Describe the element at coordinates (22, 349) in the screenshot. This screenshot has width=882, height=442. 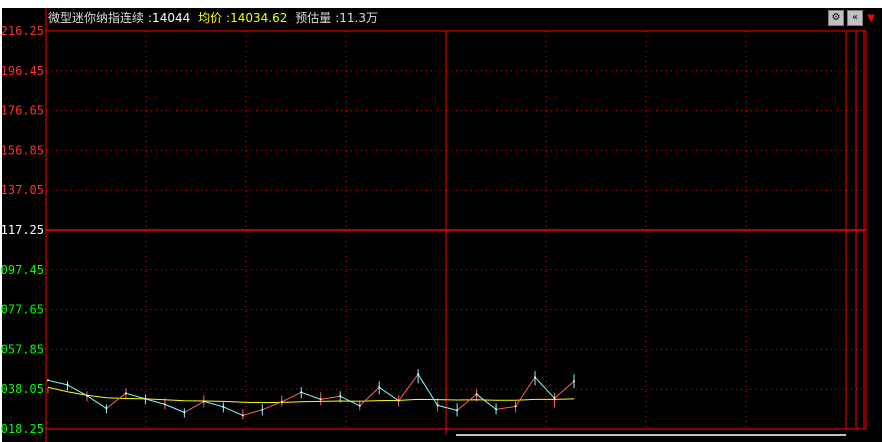
I see `y-tick-label: 1057.85` at that location.